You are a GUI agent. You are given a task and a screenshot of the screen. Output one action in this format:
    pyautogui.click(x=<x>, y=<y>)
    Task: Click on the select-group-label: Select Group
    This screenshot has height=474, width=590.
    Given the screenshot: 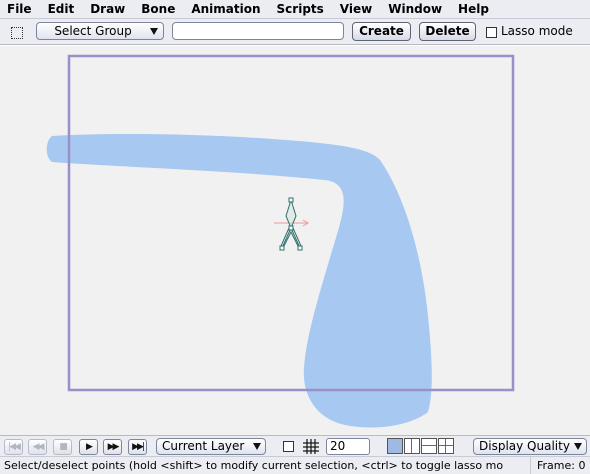 What is the action you would take?
    pyautogui.click(x=93, y=31)
    